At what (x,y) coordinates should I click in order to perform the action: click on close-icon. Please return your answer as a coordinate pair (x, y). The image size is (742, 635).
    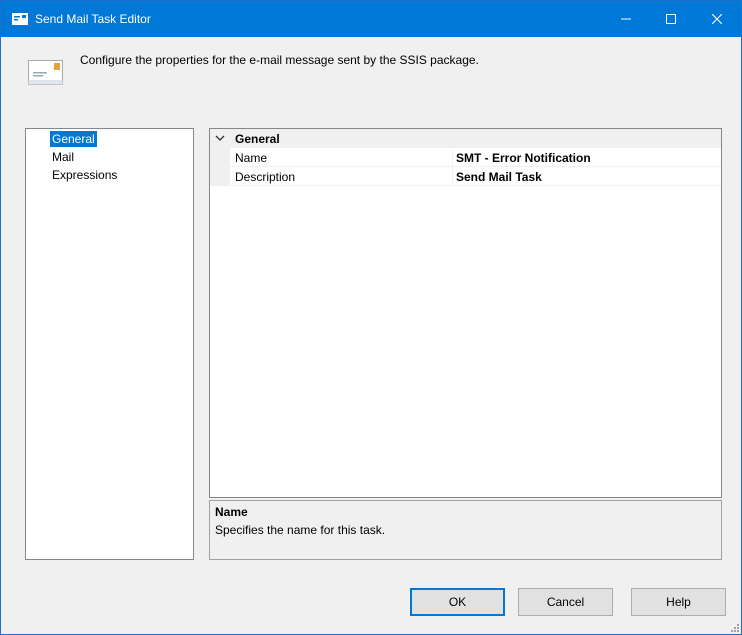
    Looking at the image, I should click on (717, 19).